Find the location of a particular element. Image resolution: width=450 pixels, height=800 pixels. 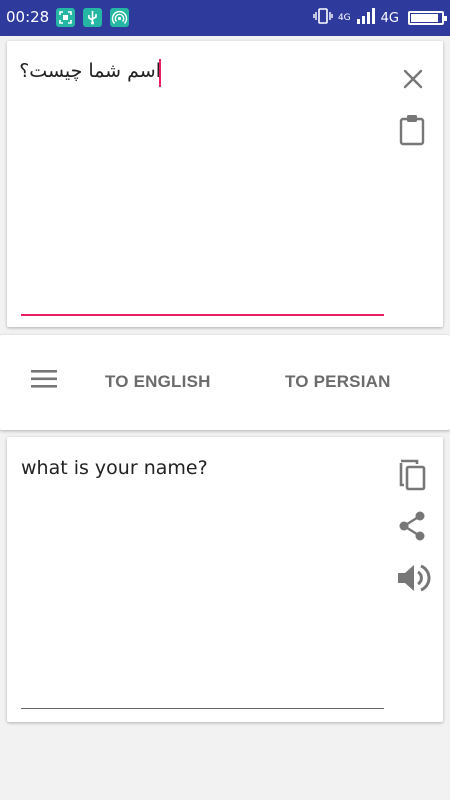

vibrate-icon is located at coordinates (323, 18).